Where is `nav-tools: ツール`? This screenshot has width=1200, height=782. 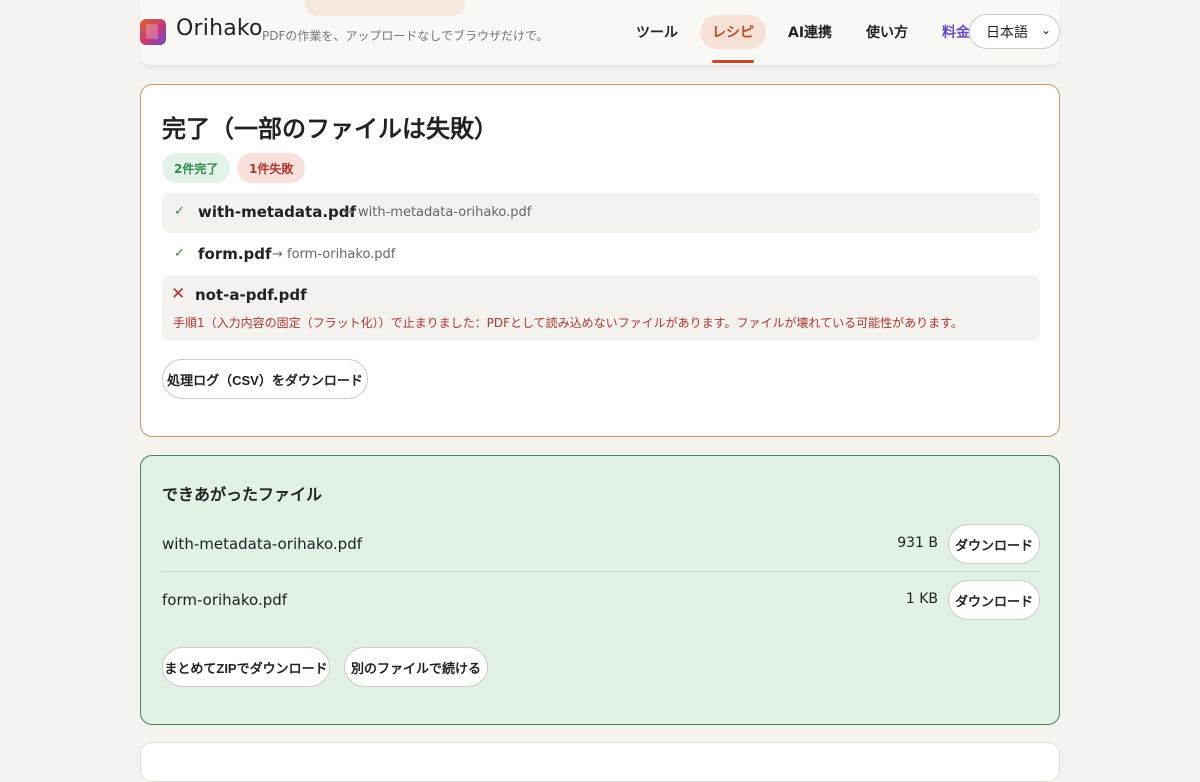 nav-tools: ツール is located at coordinates (657, 32).